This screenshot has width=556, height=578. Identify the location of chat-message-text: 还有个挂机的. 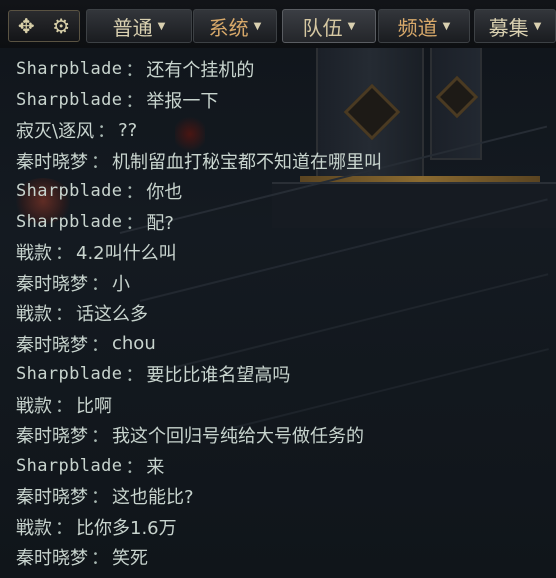
(200, 71).